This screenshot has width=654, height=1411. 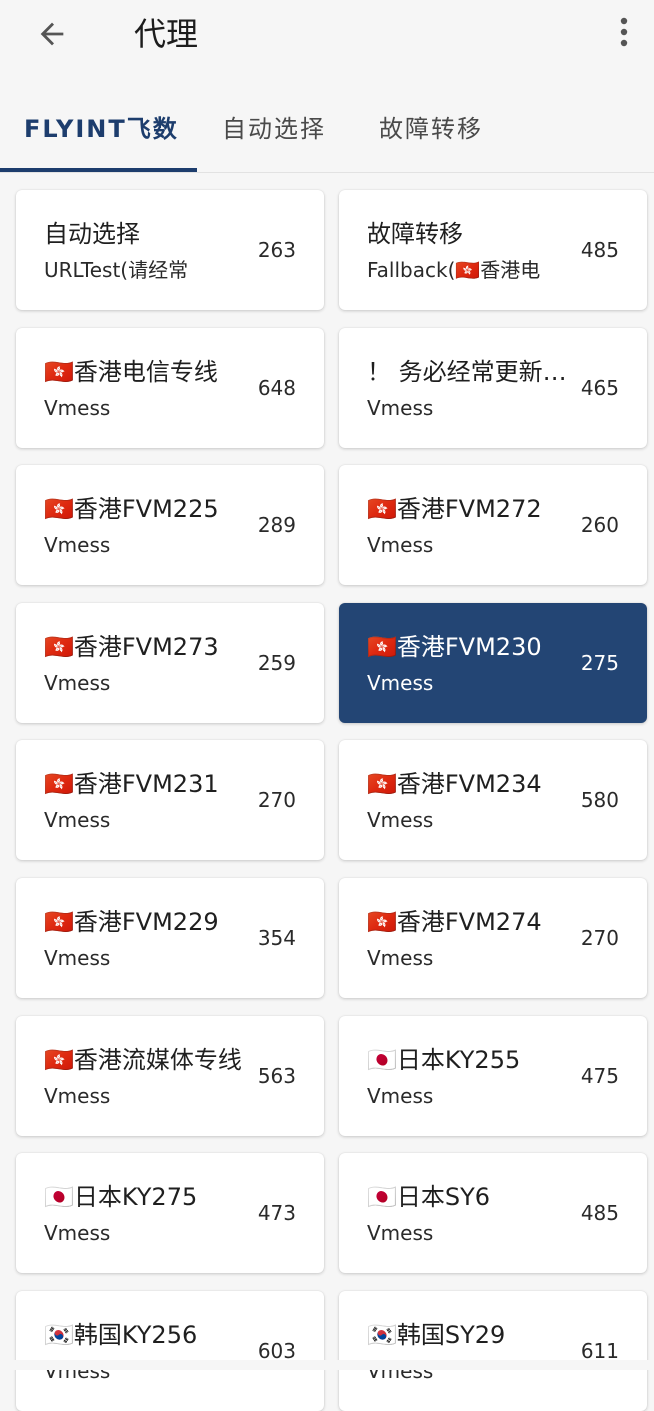 What do you see at coordinates (276, 1076) in the screenshot?
I see `proxy-delay: 563` at bounding box center [276, 1076].